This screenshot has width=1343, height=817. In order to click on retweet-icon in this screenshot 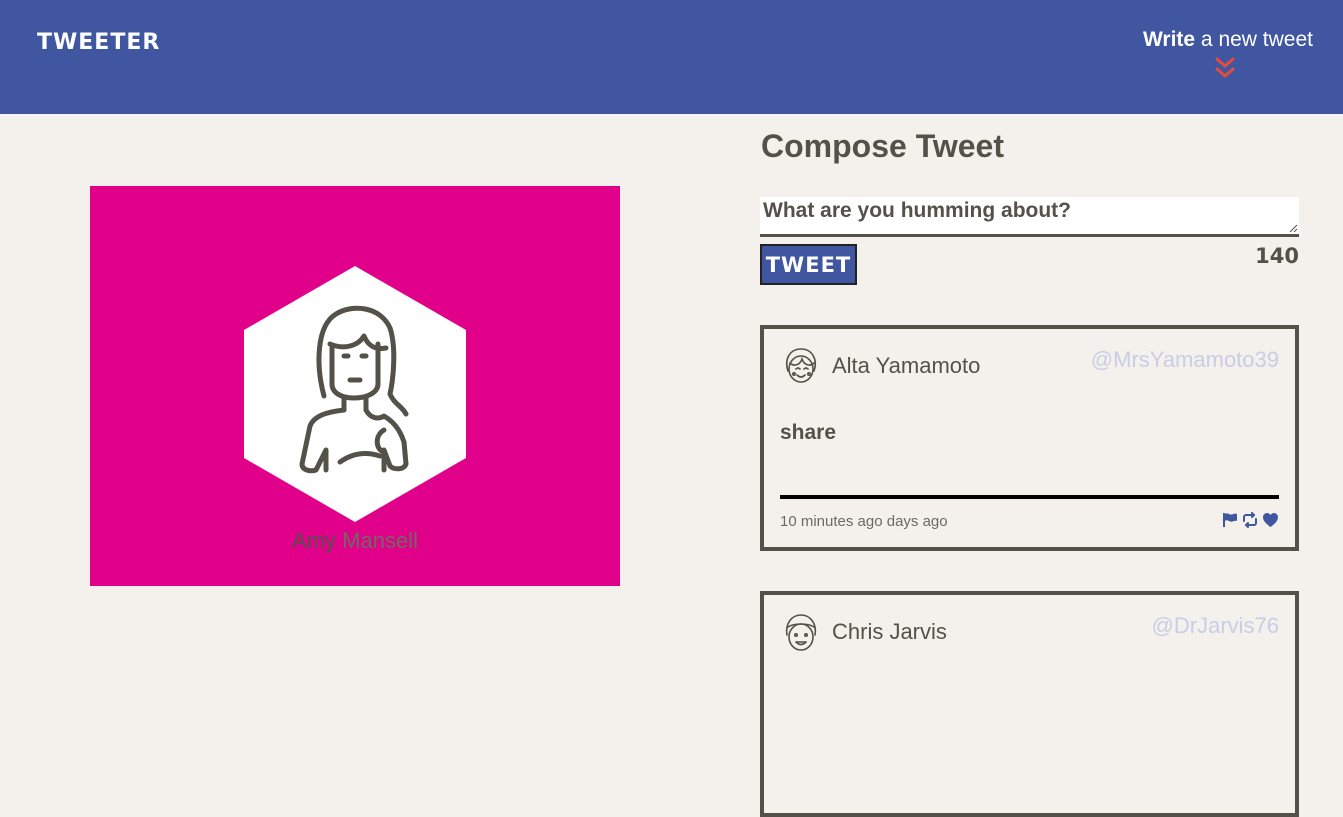, I will do `click(1250, 520)`.